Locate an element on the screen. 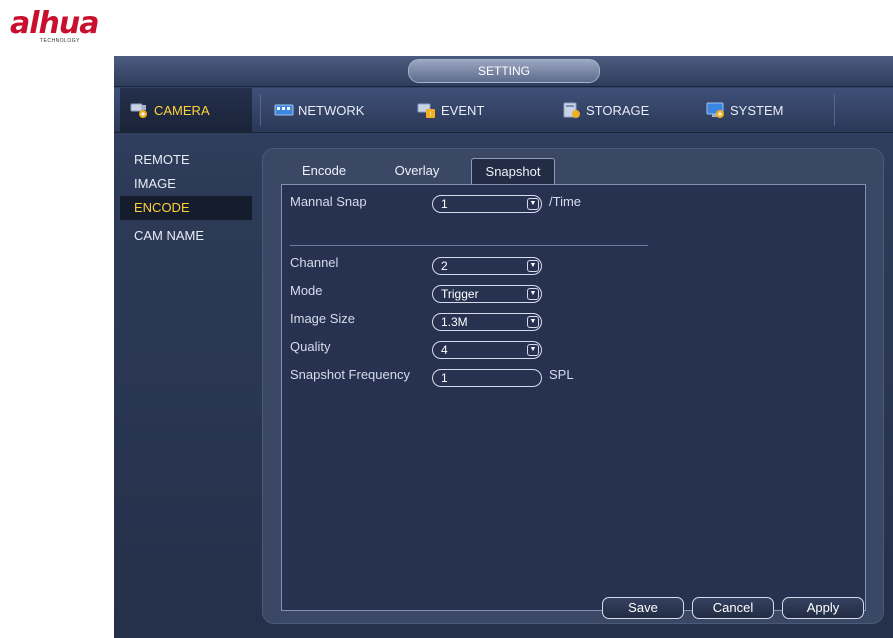 The image size is (893, 638). manual-snap-select: 1 ▼ is located at coordinates (487, 204).